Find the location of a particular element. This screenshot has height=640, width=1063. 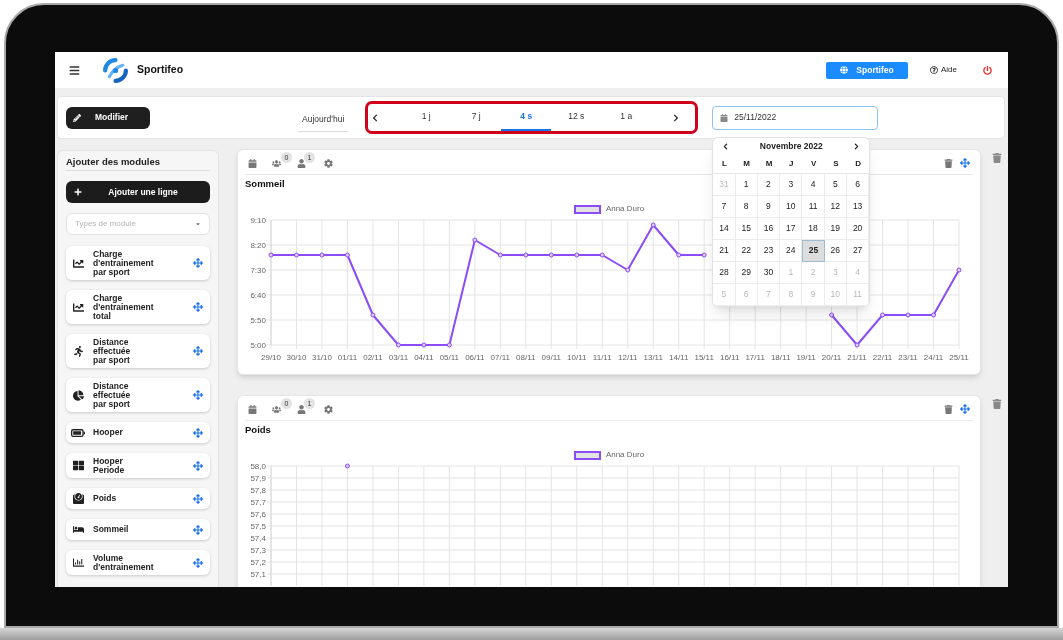

day-cell: 5 is located at coordinates (835, 184).